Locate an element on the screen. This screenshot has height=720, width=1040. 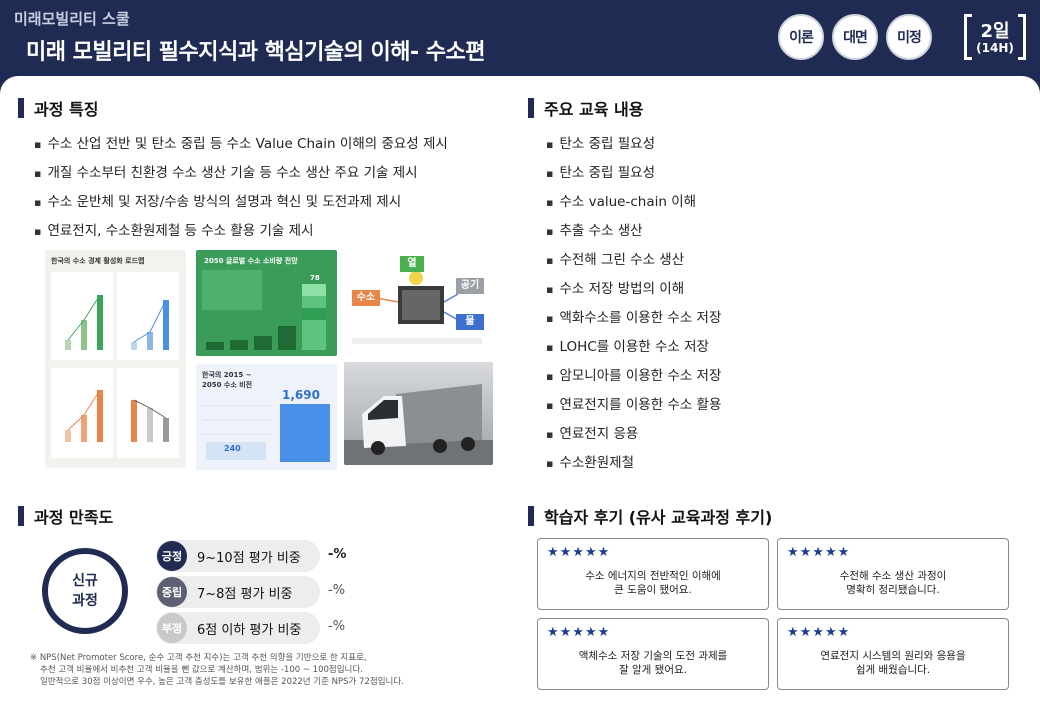
review-card: ★★★★★ 수소 에너지의 전반적인 이해에 큰 도움이 됐어요. is located at coordinates (653, 574).